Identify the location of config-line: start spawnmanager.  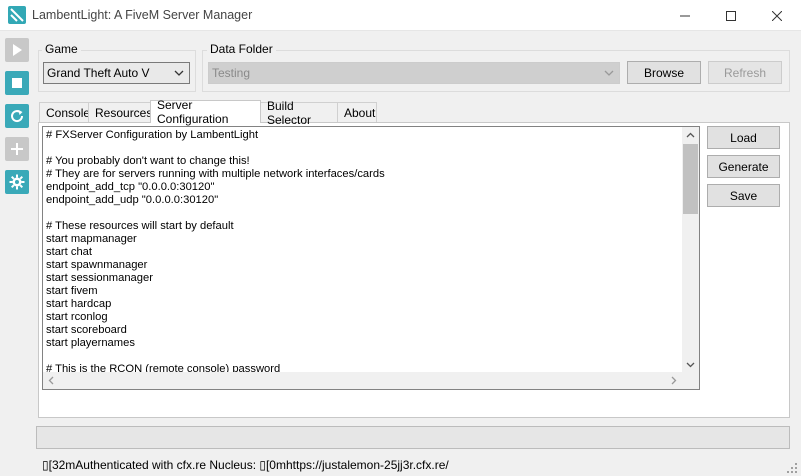
(97, 265).